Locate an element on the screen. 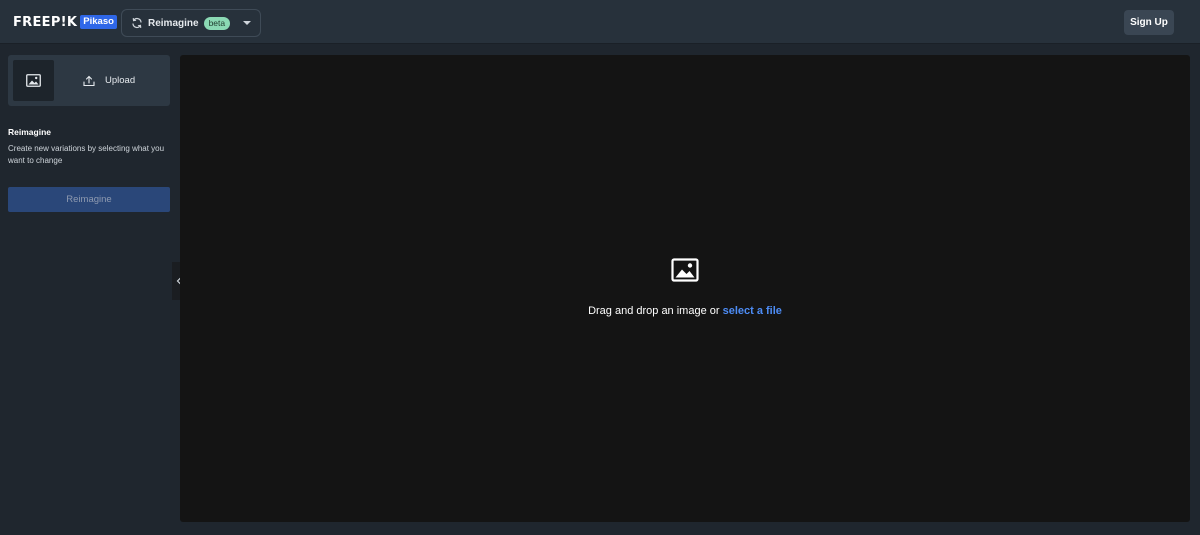  upload-icon is located at coordinates (89, 81).